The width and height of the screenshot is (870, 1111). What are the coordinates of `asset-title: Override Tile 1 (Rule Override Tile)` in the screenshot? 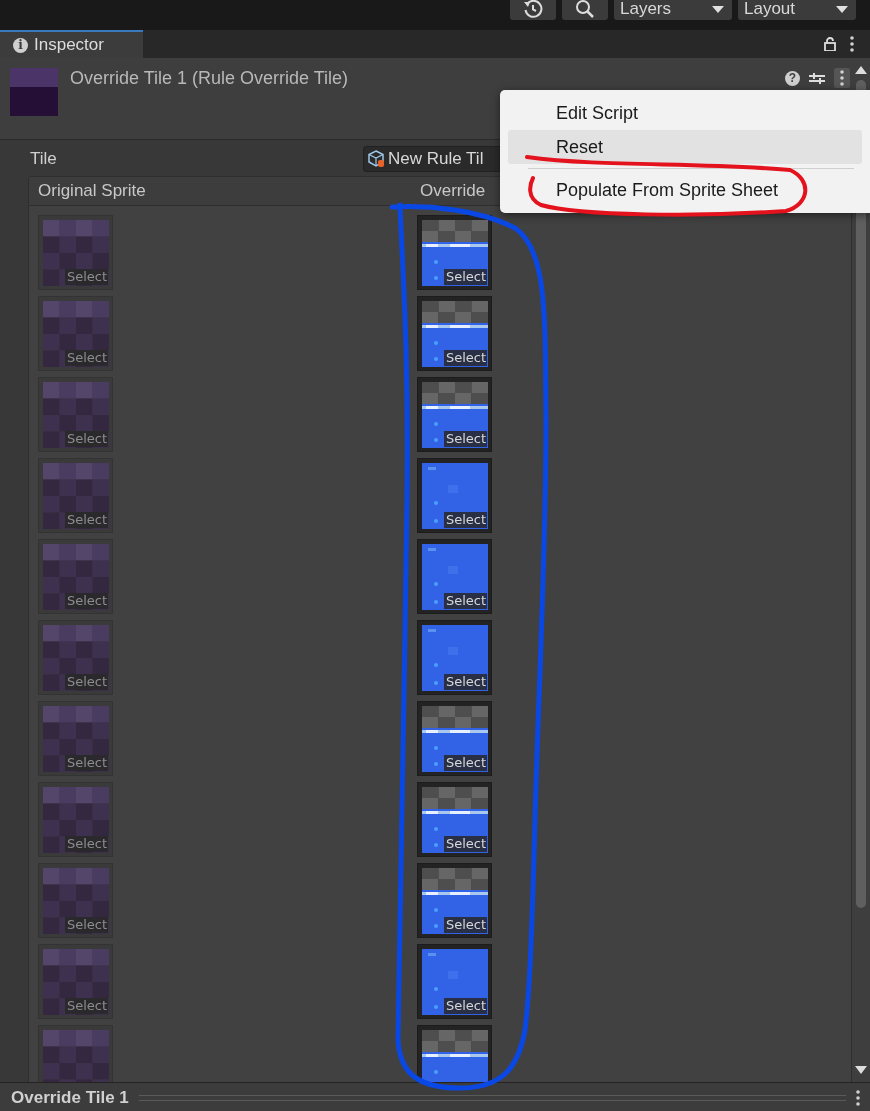 It's located at (209, 78).